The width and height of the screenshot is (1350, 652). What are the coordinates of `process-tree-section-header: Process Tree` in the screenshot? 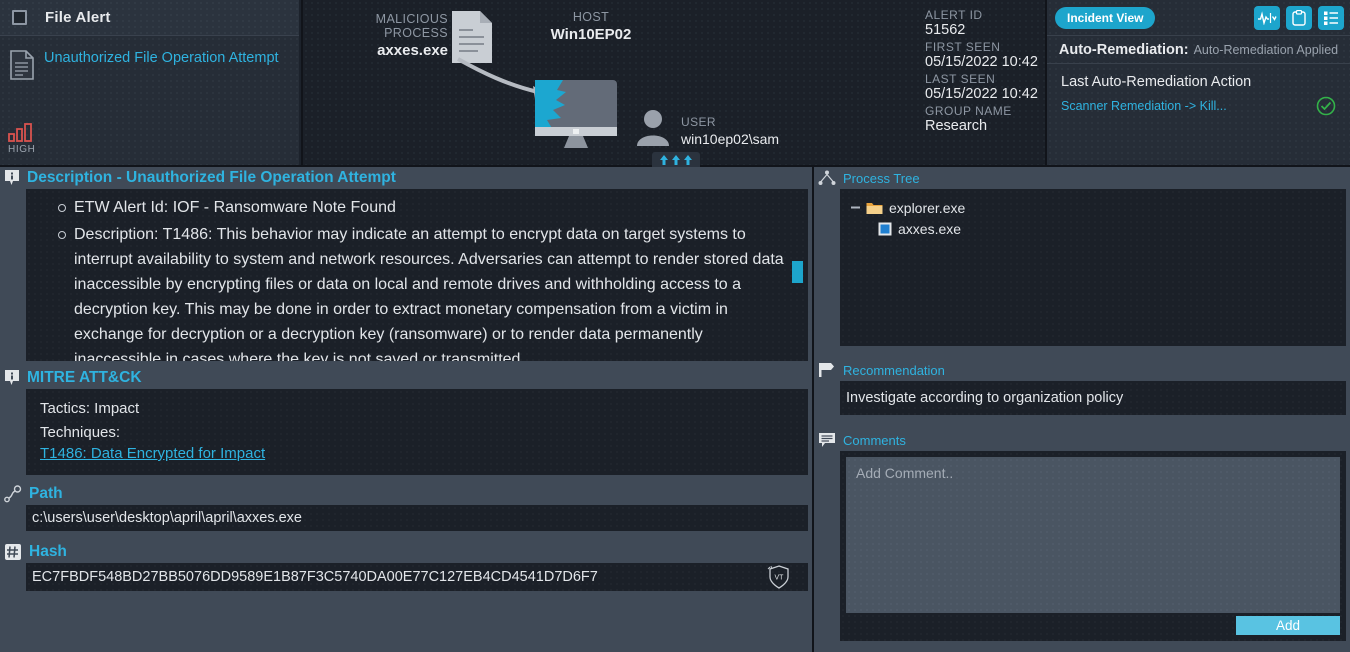 It's located at (1082, 178).